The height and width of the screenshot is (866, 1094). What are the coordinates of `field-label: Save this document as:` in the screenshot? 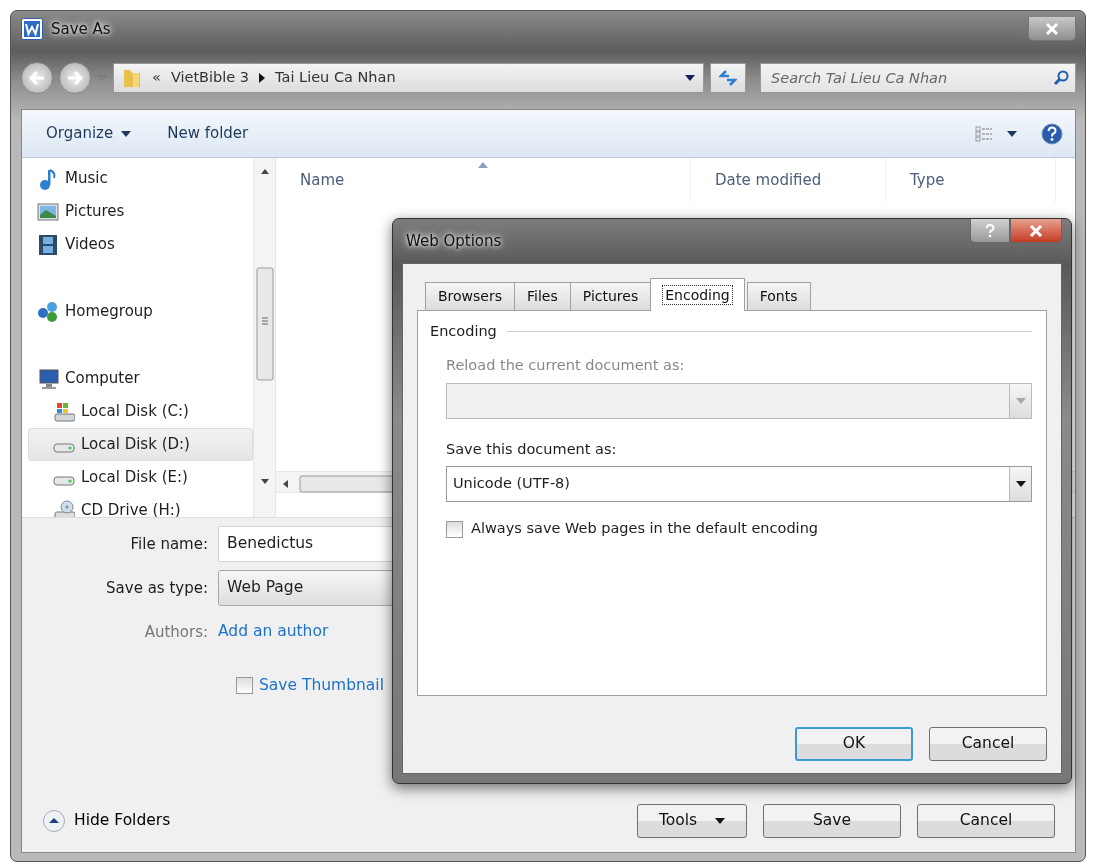 It's located at (532, 449).